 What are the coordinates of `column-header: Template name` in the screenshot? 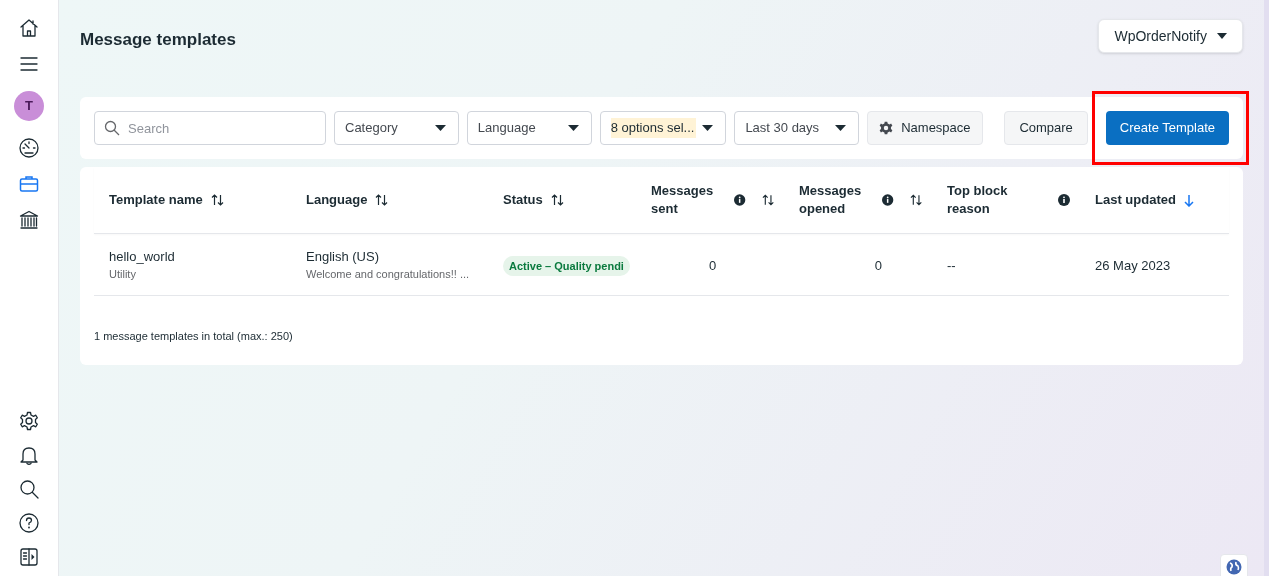 It's located at (156, 200).